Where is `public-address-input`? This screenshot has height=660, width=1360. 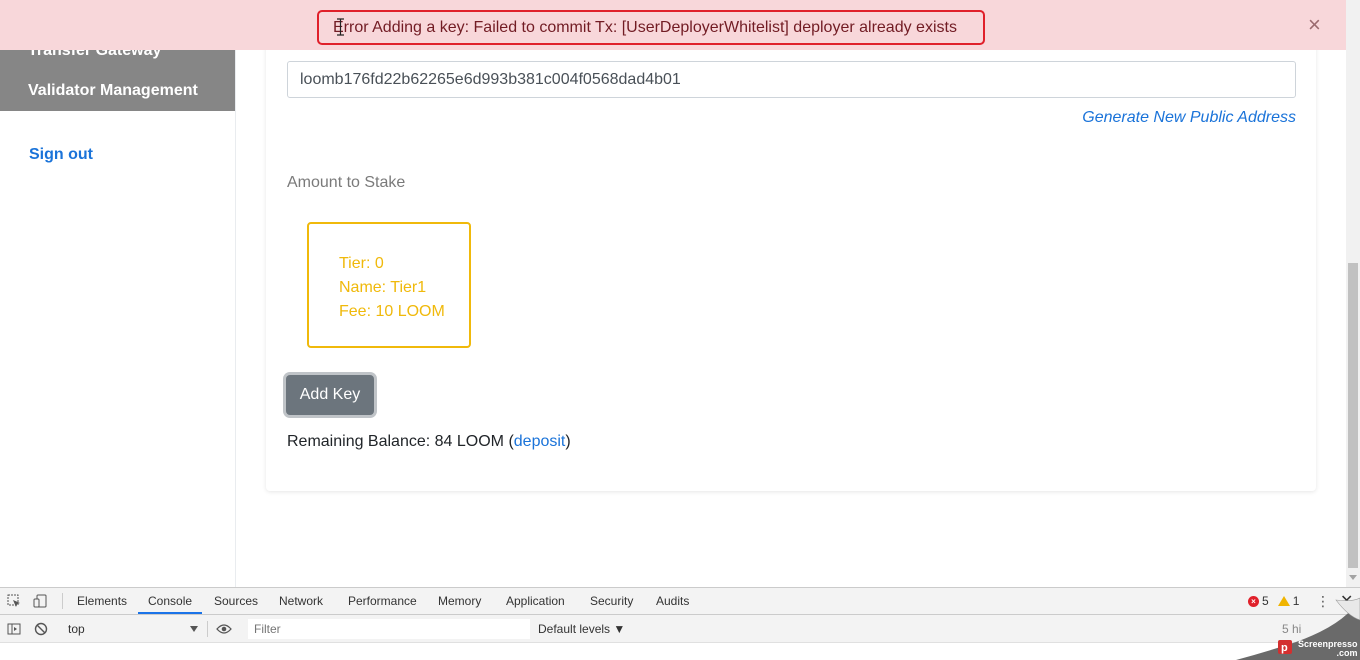
public-address-input is located at coordinates (791, 79).